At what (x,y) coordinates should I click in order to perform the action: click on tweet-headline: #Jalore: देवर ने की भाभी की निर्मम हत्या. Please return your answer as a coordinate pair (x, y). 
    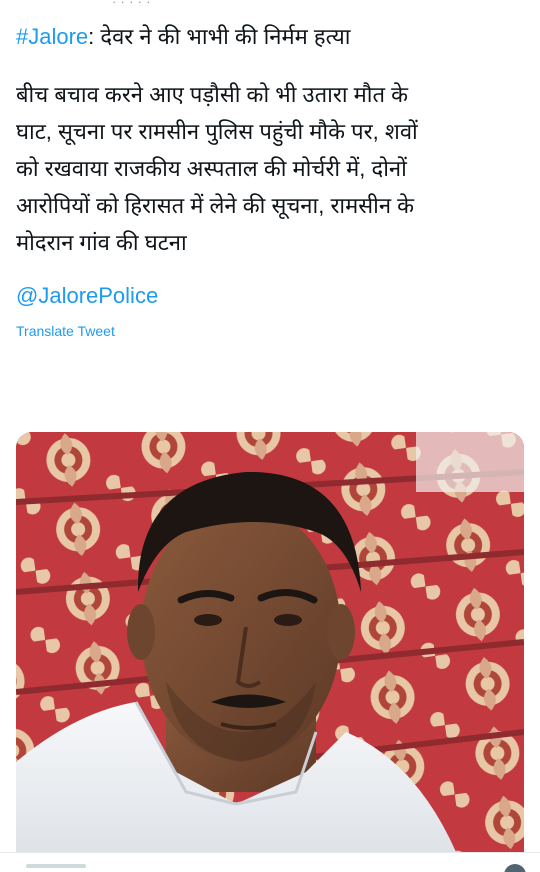
    Looking at the image, I should click on (271, 37).